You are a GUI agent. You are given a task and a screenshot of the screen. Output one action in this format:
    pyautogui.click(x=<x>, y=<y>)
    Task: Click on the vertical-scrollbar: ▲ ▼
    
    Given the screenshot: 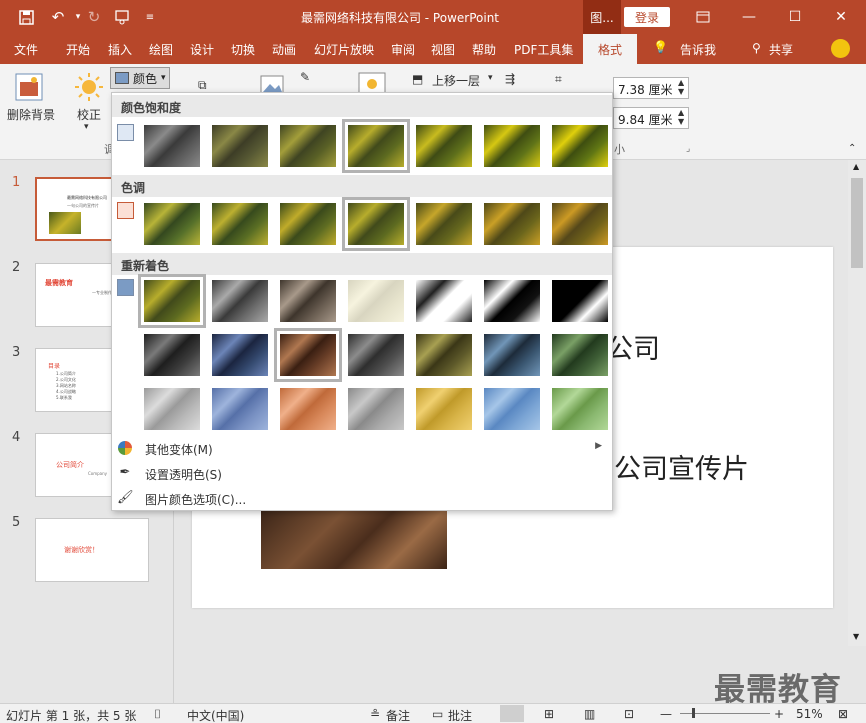 What is the action you would take?
    pyautogui.click(x=857, y=403)
    